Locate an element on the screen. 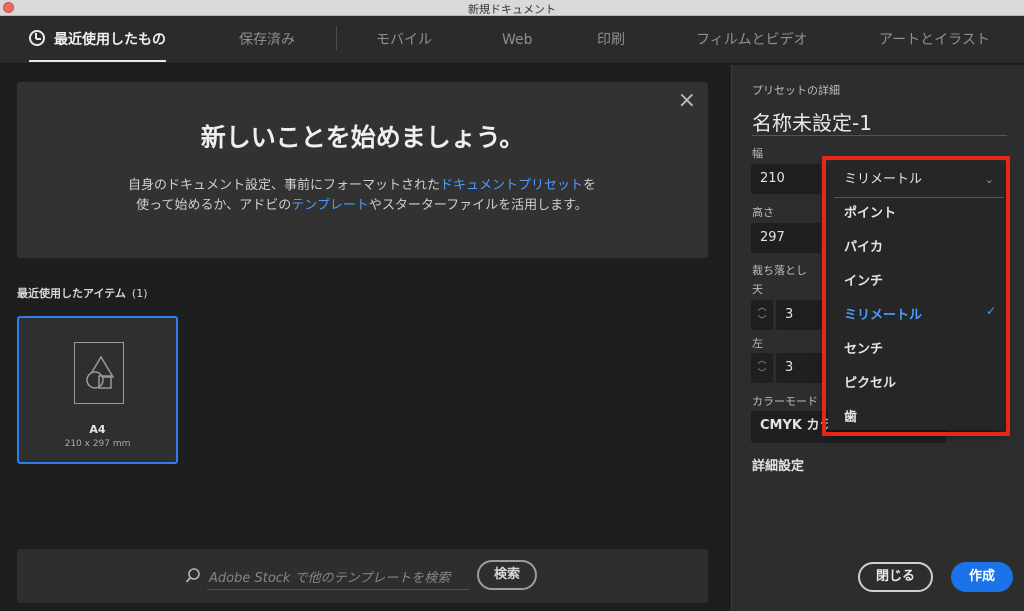 This screenshot has height=611, width=1024. active-tab-underline is located at coordinates (97, 61).